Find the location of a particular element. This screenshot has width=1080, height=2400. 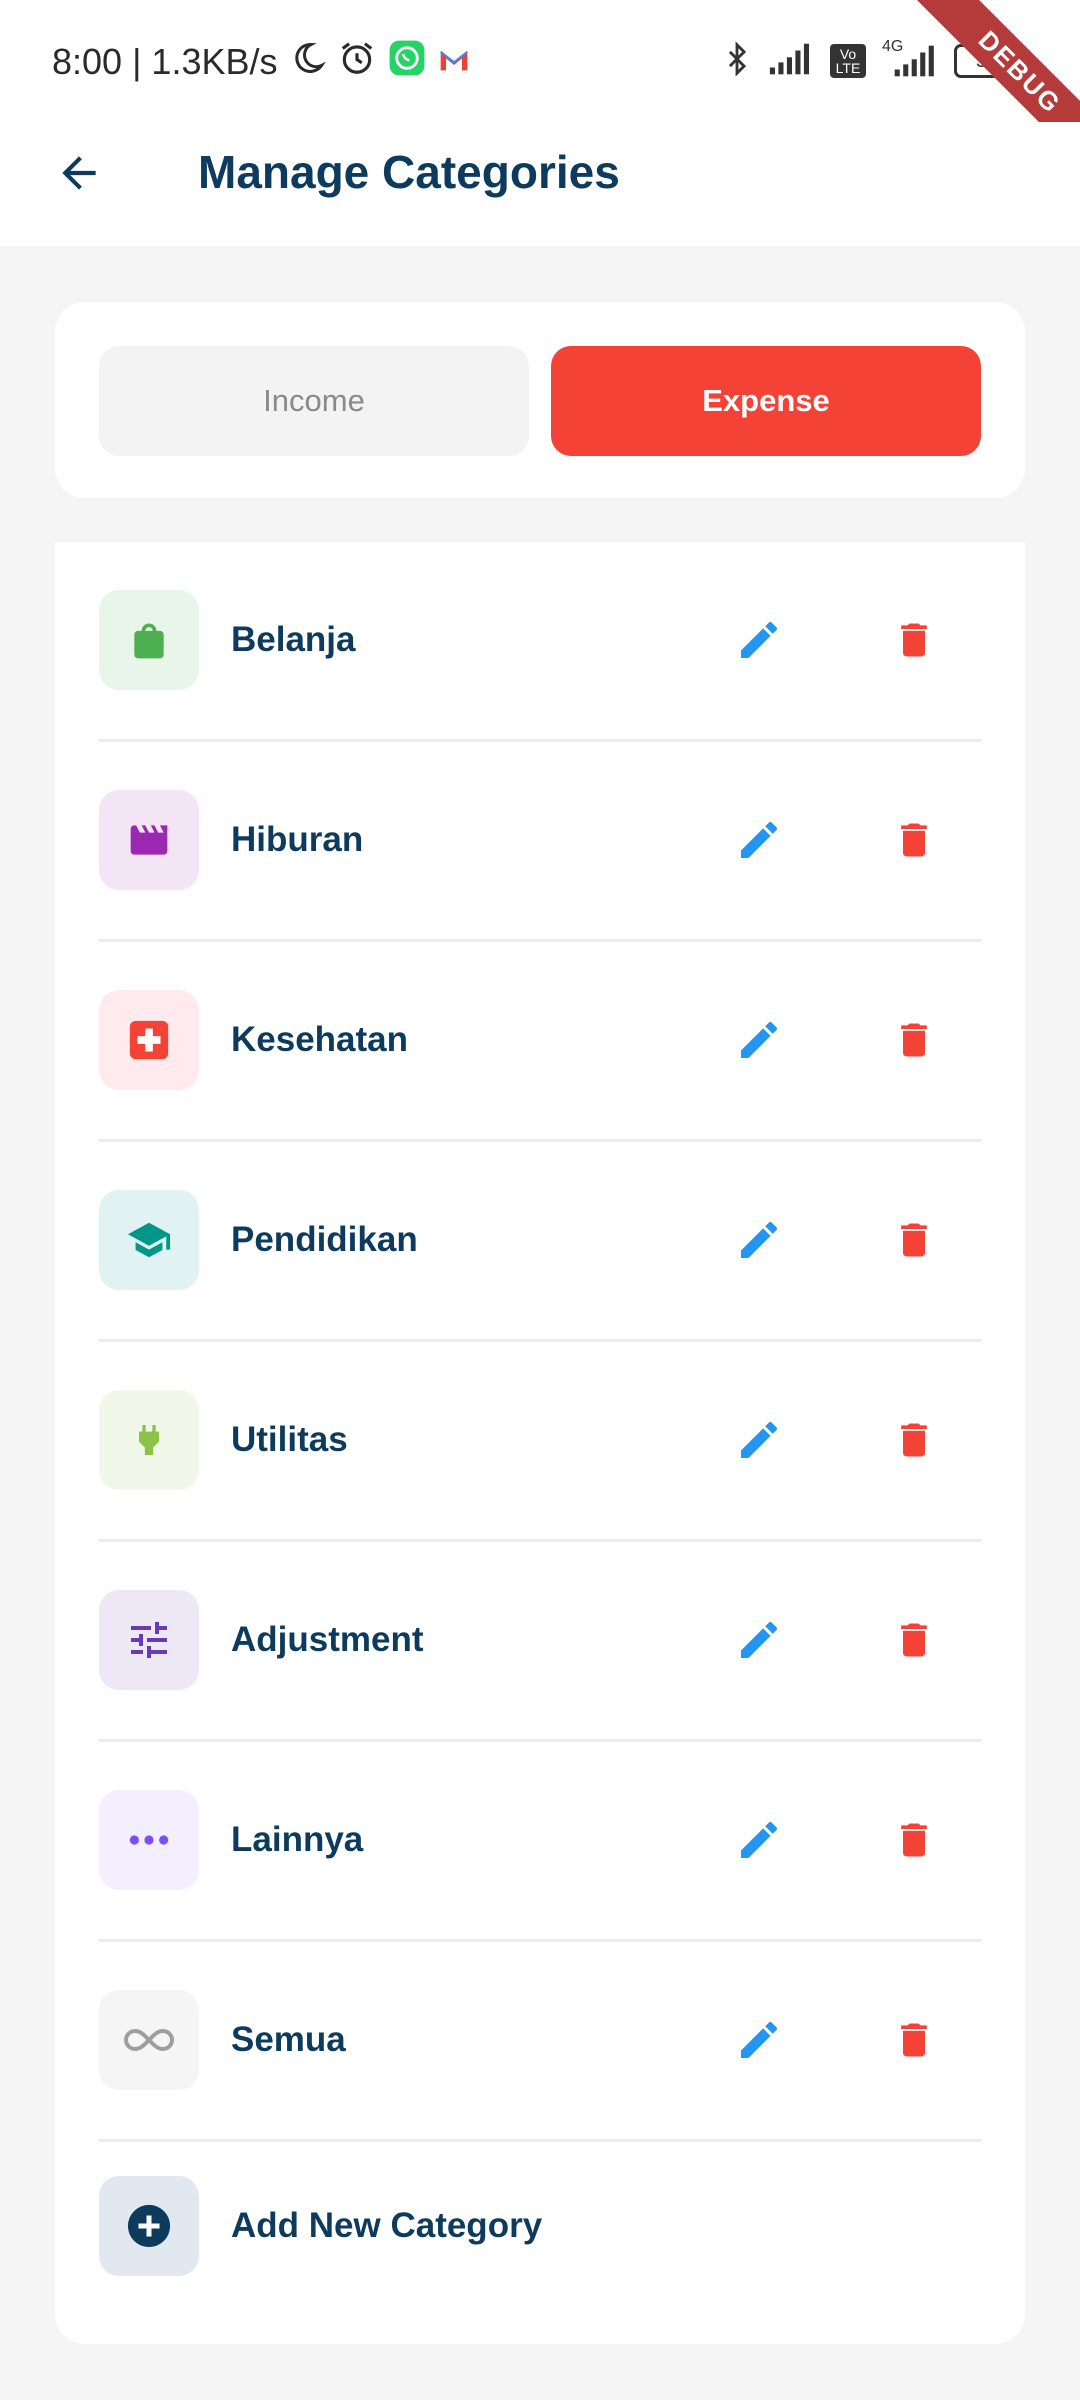

graduation-cap-icon is located at coordinates (149, 1240).